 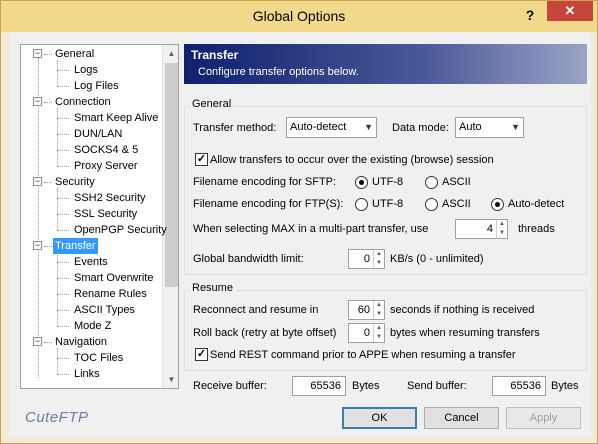 What do you see at coordinates (536, 229) in the screenshot?
I see `threads-unit-label: threads` at bounding box center [536, 229].